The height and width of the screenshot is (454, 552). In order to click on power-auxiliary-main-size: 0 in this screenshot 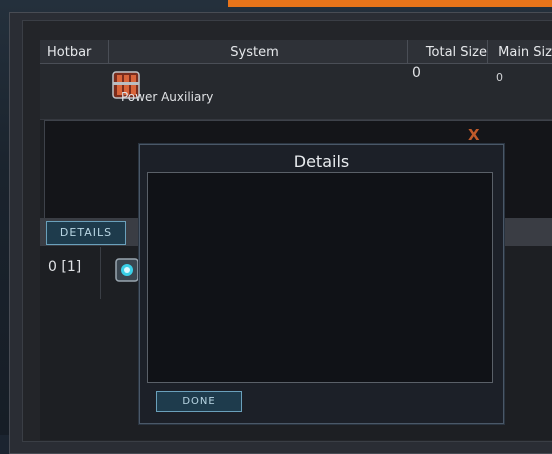, I will do `click(499, 77)`.